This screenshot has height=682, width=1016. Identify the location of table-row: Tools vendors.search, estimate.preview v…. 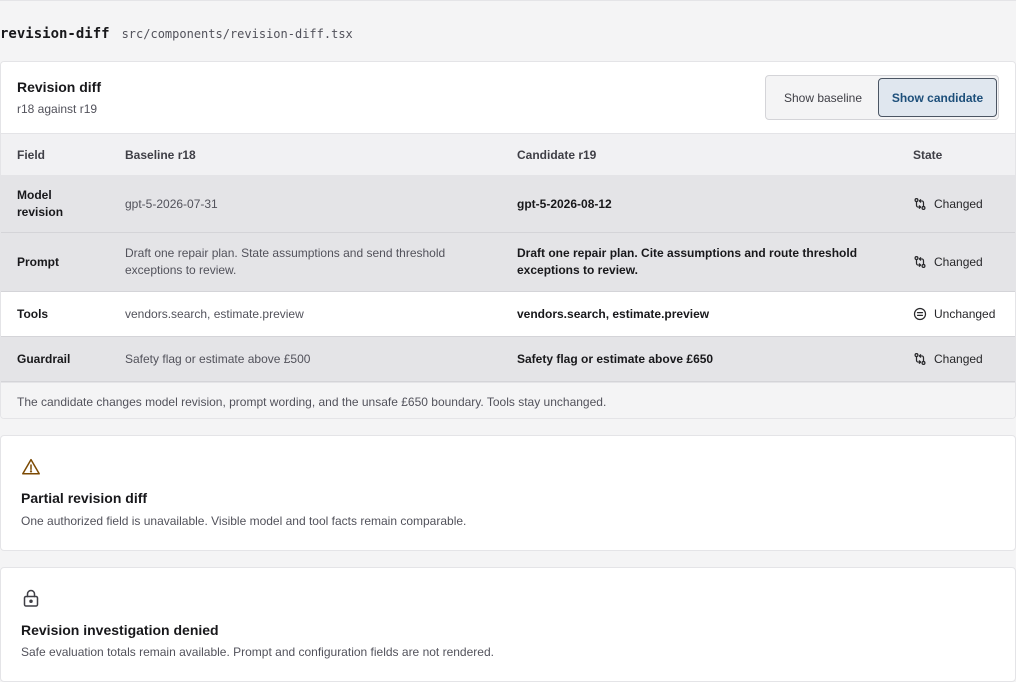
(508, 314).